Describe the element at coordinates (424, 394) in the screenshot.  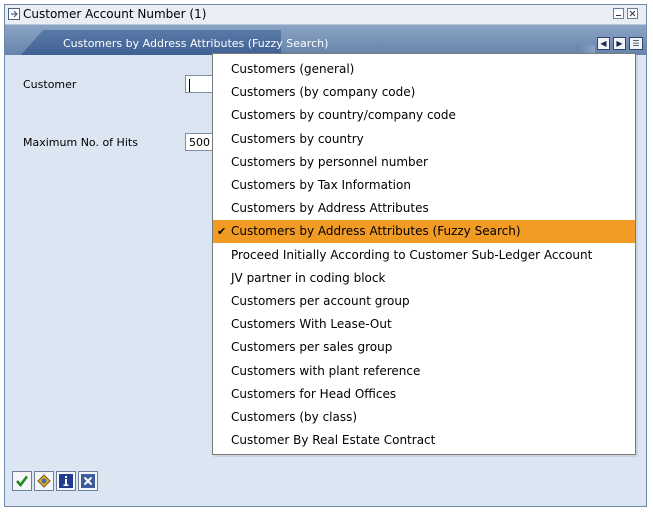
I see `dropdown-item: Customers for Head Offices` at that location.